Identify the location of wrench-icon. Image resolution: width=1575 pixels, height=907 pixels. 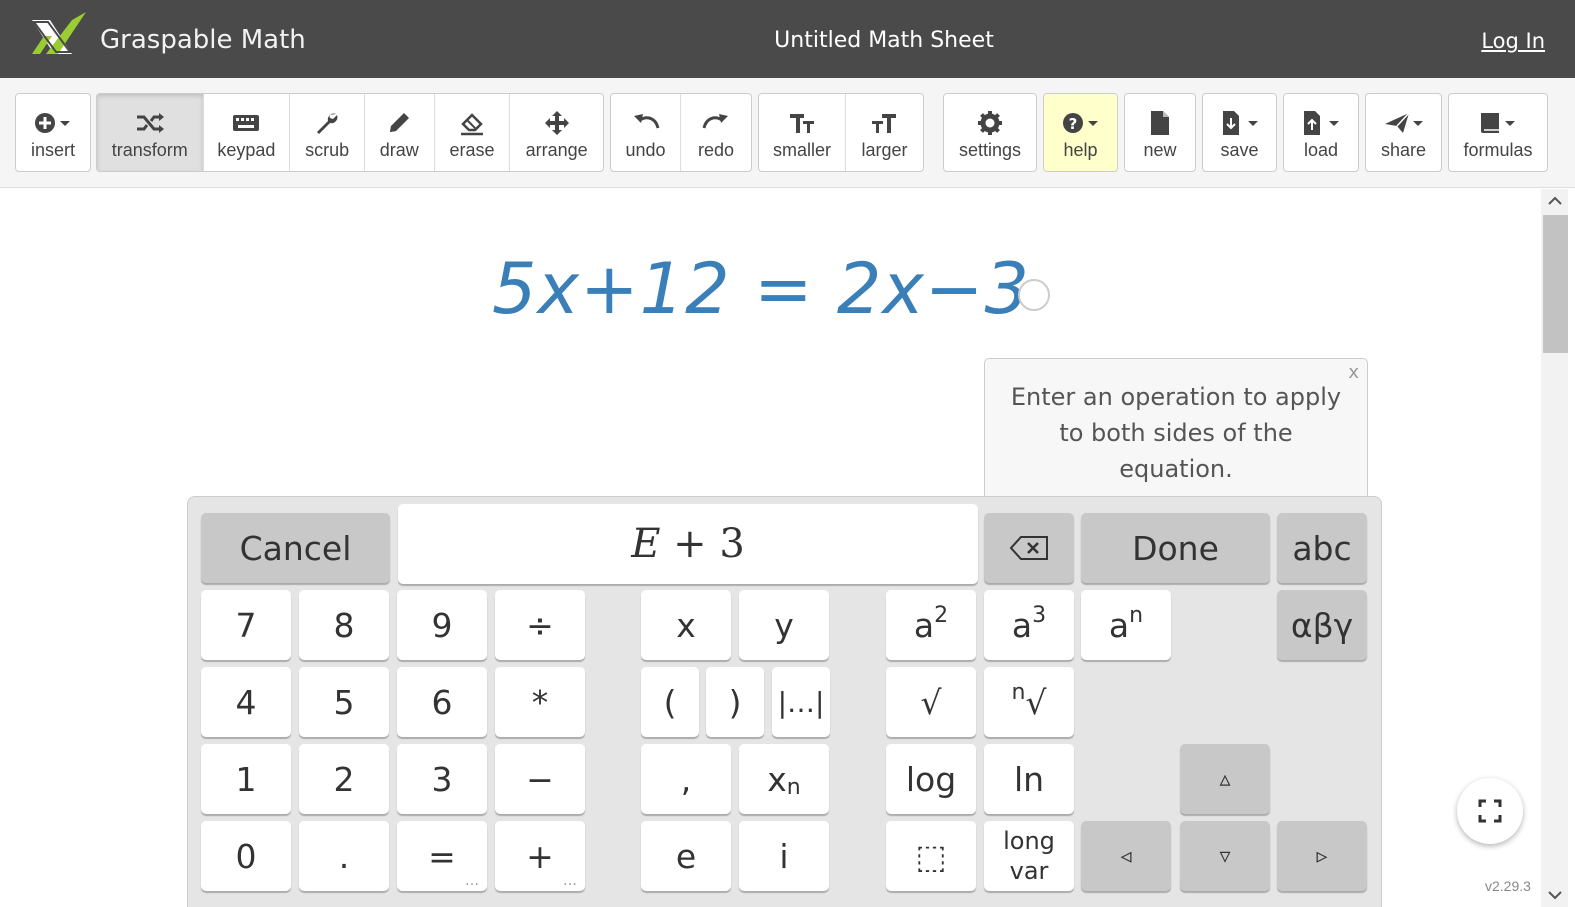
(327, 123).